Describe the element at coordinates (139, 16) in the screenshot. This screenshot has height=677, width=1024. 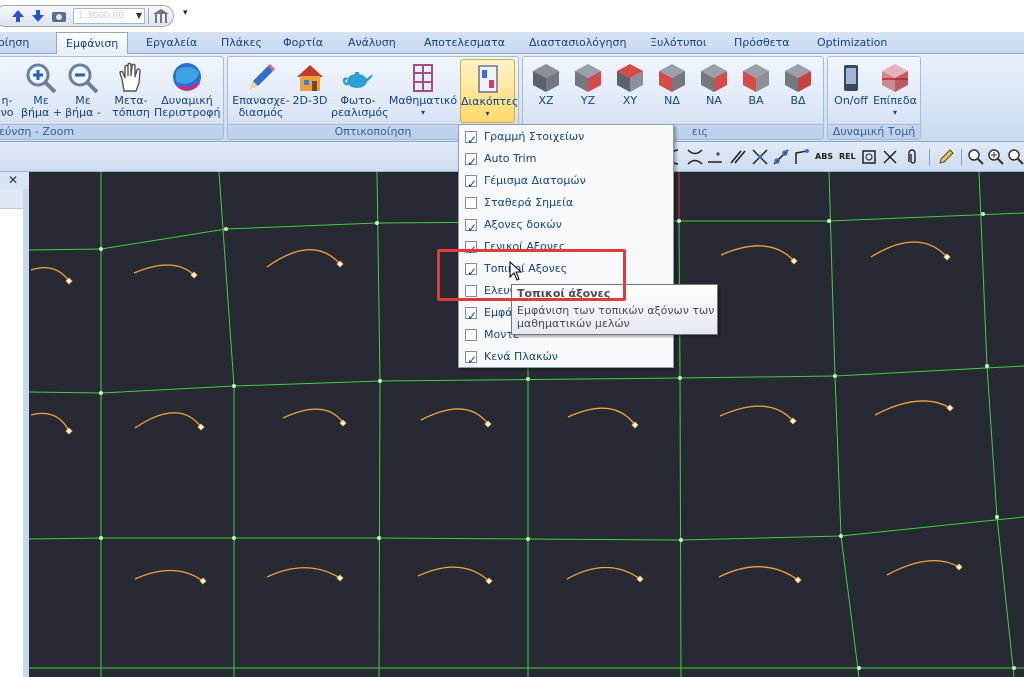
I see `chevron-down-icon: ▼` at that location.